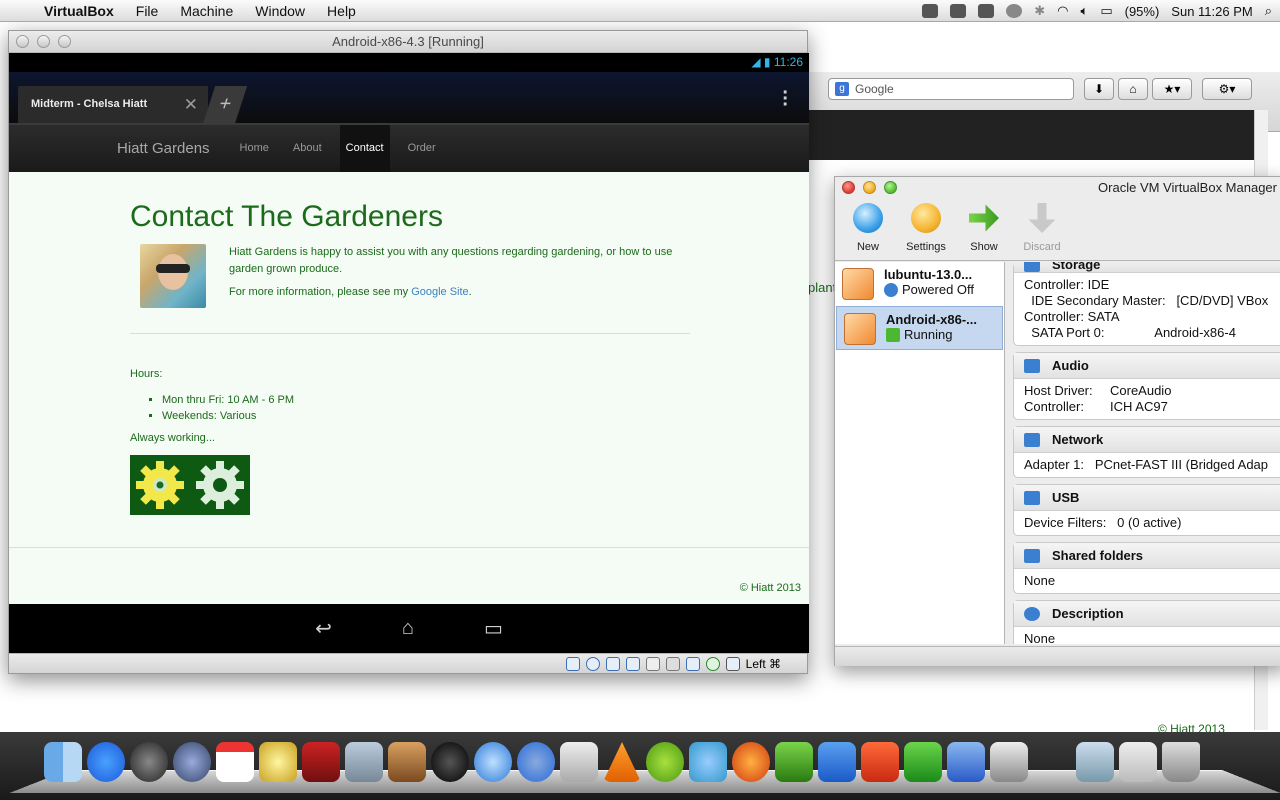 This screenshot has width=1280, height=800. I want to click on battery-percent: (95%), so click(1142, 11).